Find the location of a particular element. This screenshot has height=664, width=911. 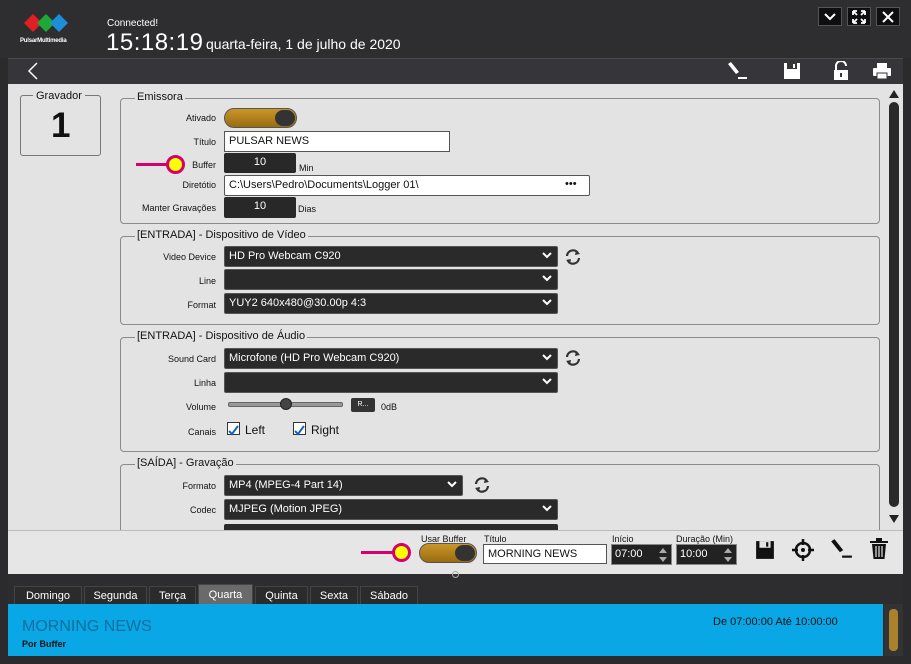

toolbar is located at coordinates (455, 71).